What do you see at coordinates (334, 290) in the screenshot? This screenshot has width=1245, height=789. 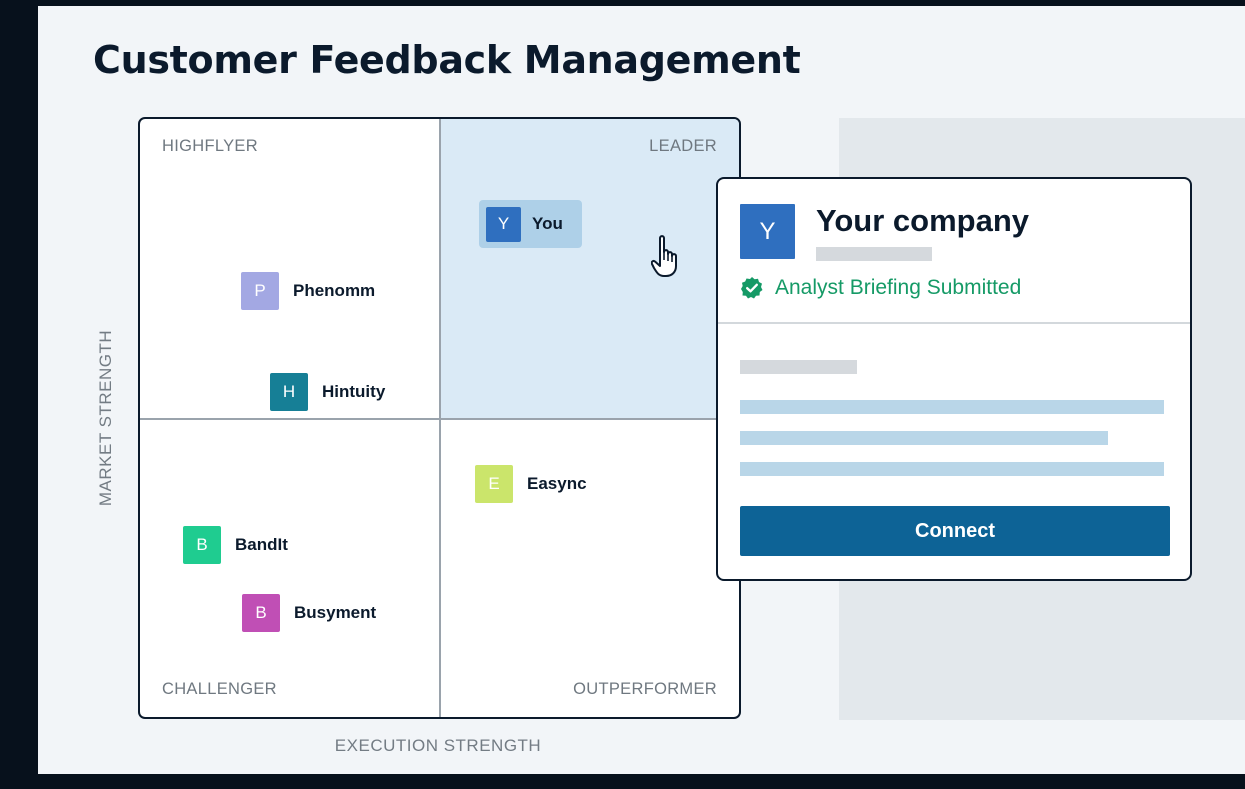 I see `vendor-name: Phenomm` at bounding box center [334, 290].